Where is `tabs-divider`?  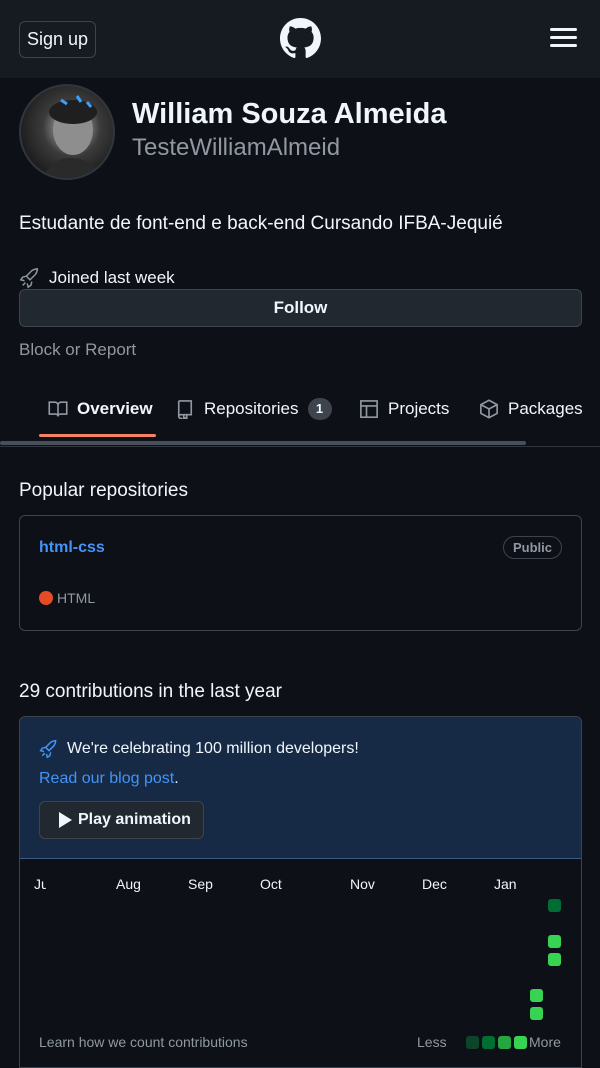 tabs-divider is located at coordinates (300, 446).